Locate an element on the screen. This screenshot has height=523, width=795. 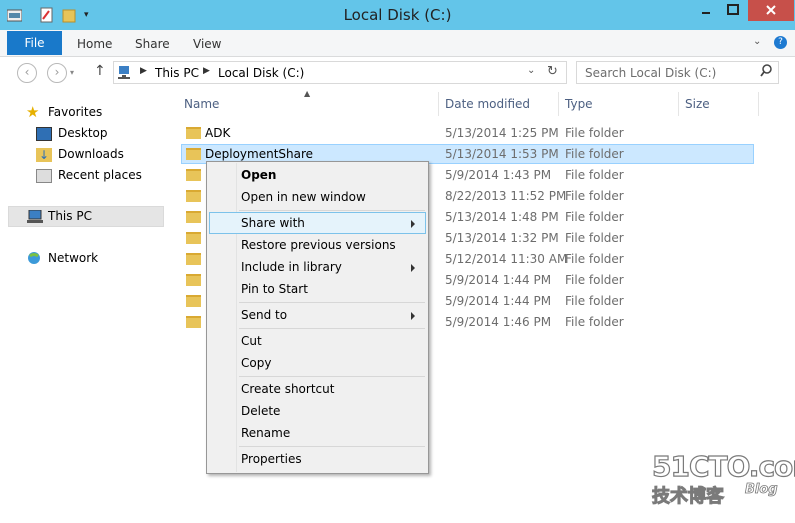
ribbon-bar is located at coordinates (397, 43).